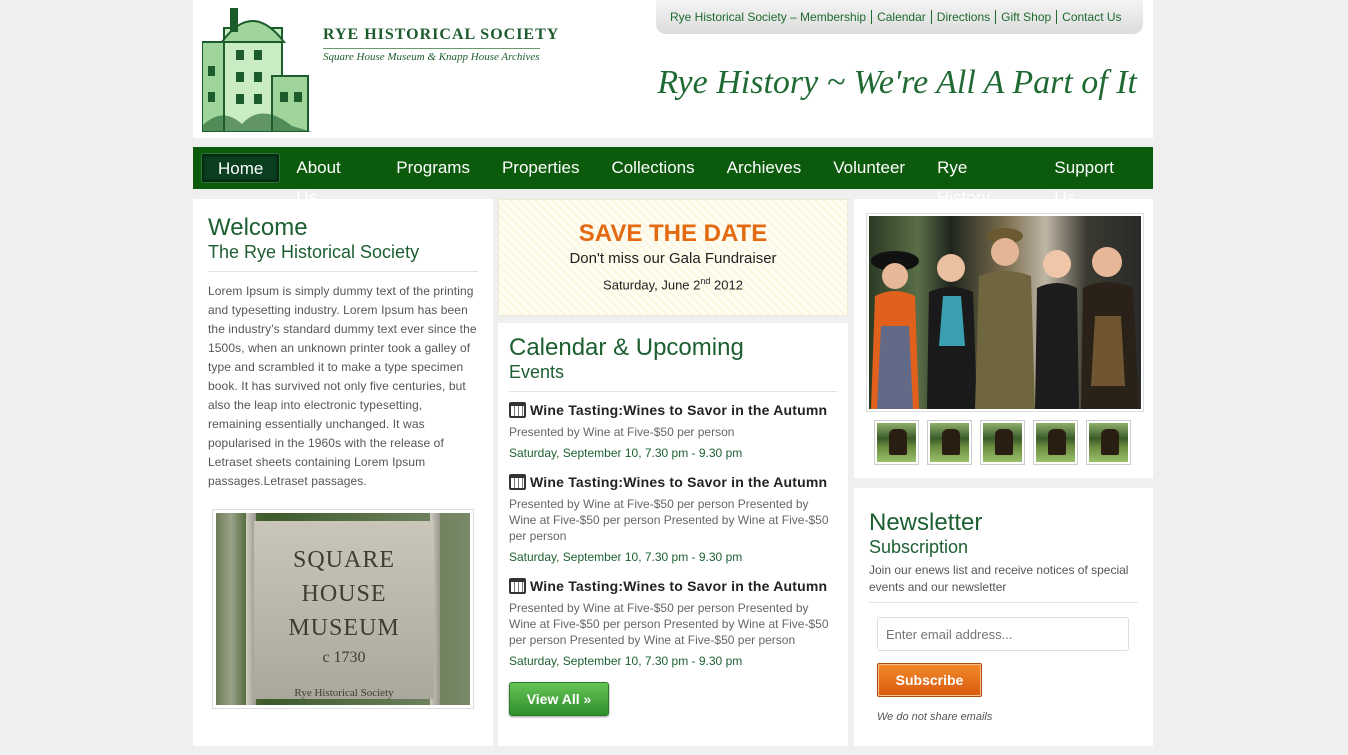  What do you see at coordinates (1005, 318) in the screenshot?
I see `people-illustration` at bounding box center [1005, 318].